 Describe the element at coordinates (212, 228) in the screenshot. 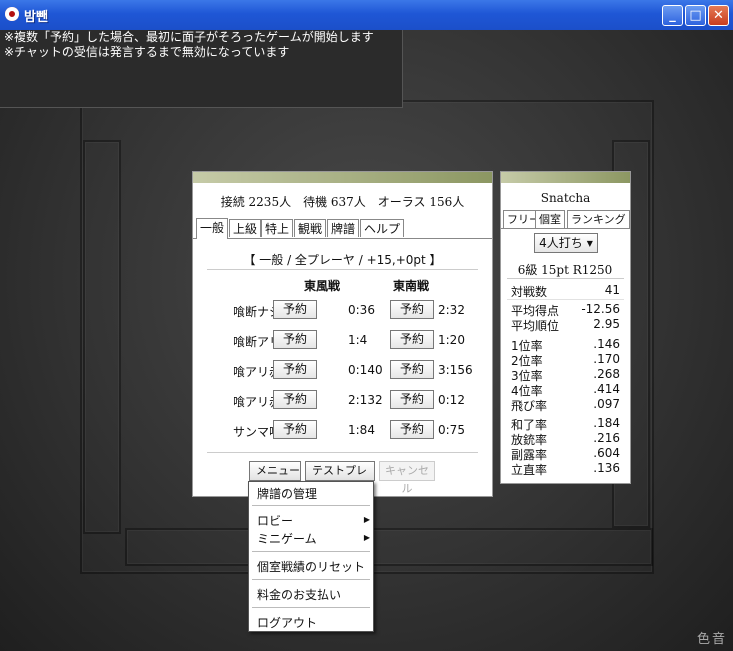

I see `tab-general: 一般` at that location.